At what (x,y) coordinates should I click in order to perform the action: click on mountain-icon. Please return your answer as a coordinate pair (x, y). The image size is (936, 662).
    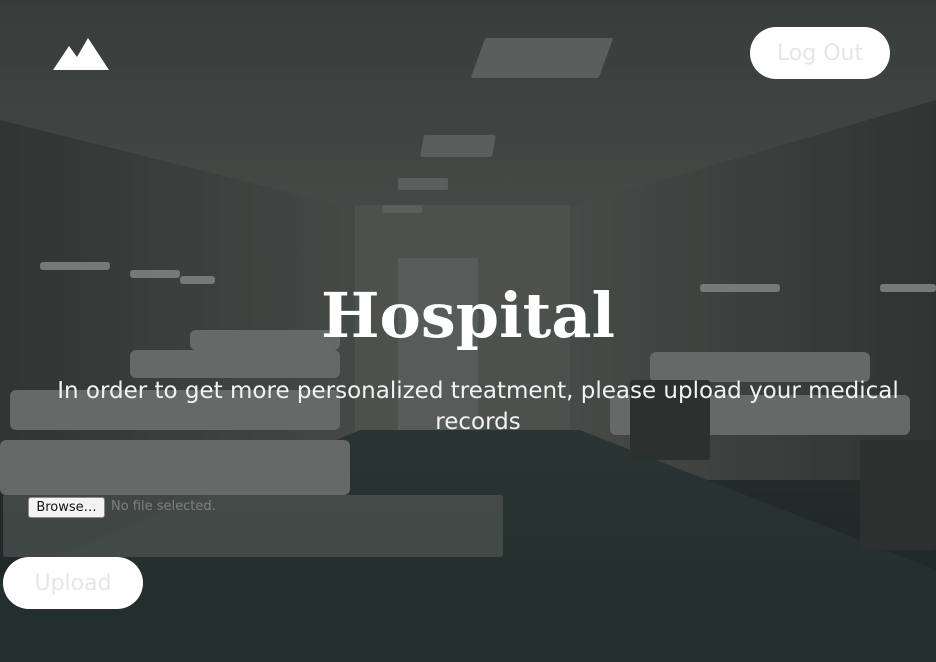
    Looking at the image, I should click on (81, 53).